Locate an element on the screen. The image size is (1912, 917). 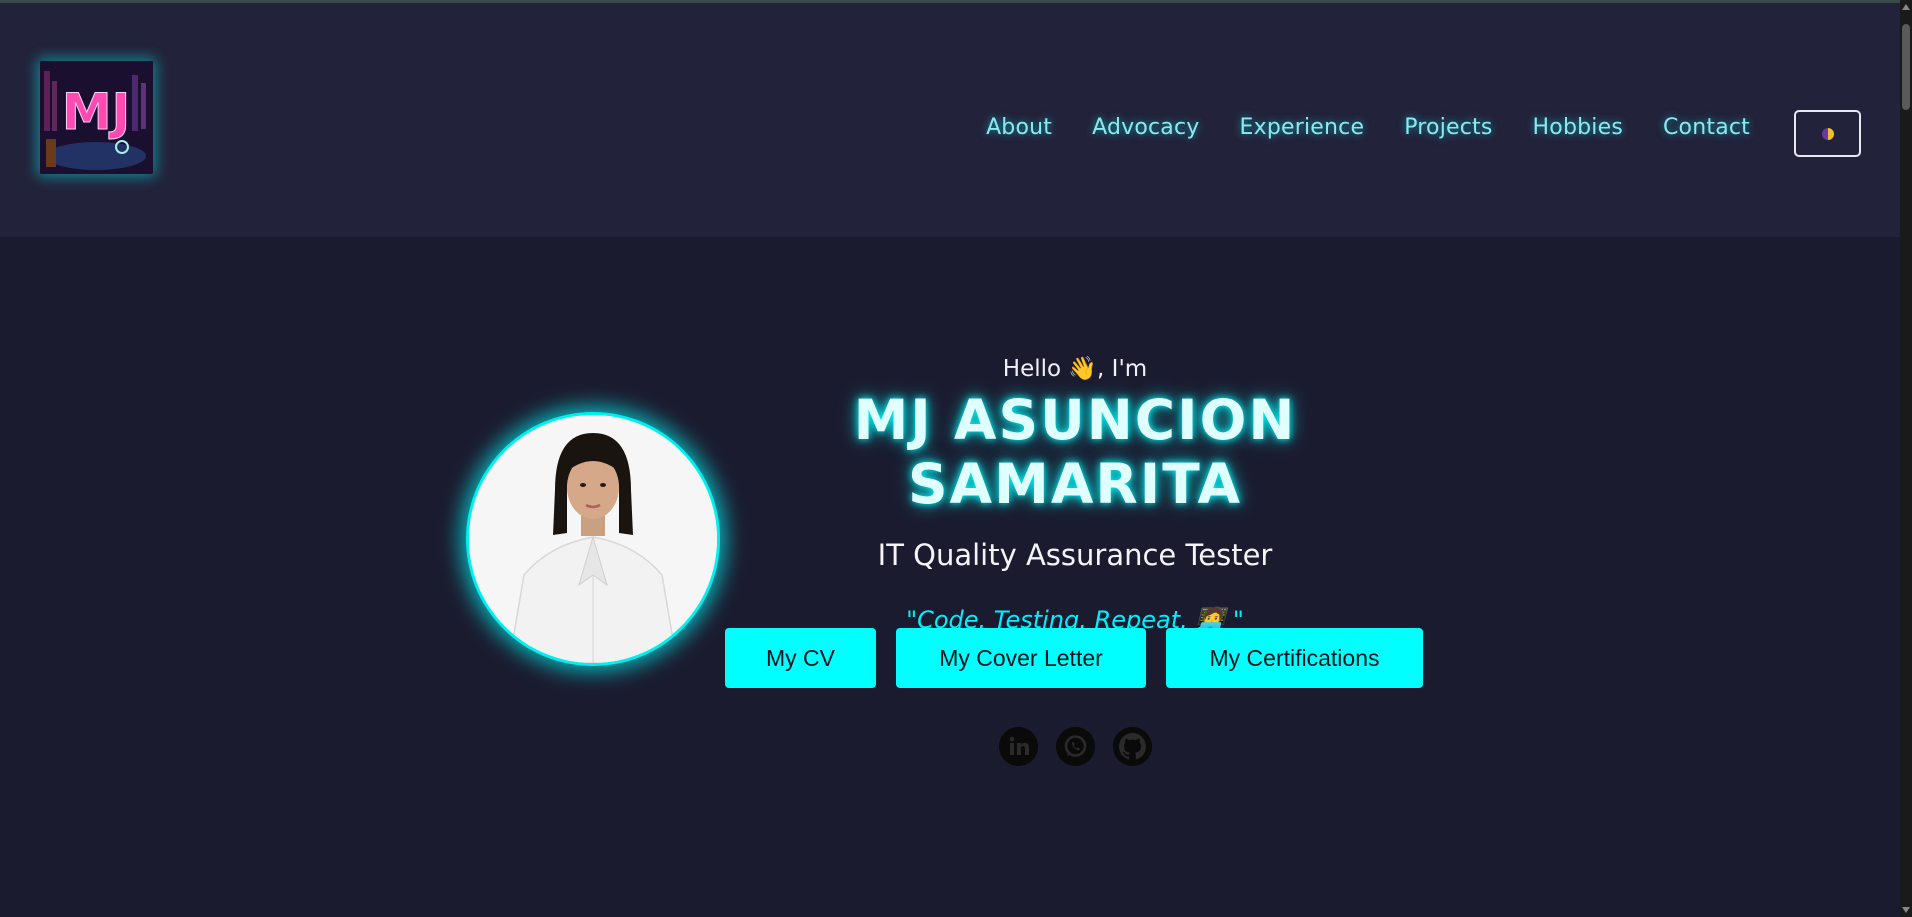
nav-contact: Contact is located at coordinates (1706, 127).